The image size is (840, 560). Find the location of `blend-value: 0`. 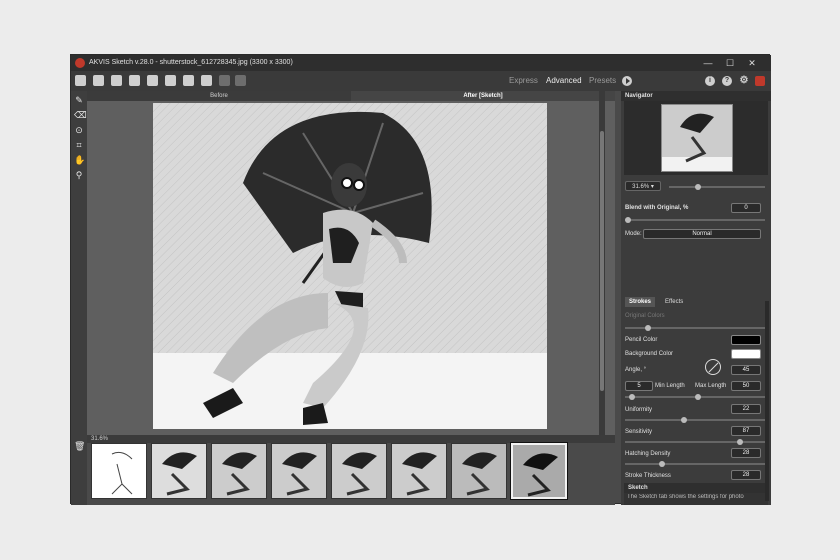

blend-value: 0 is located at coordinates (746, 208).